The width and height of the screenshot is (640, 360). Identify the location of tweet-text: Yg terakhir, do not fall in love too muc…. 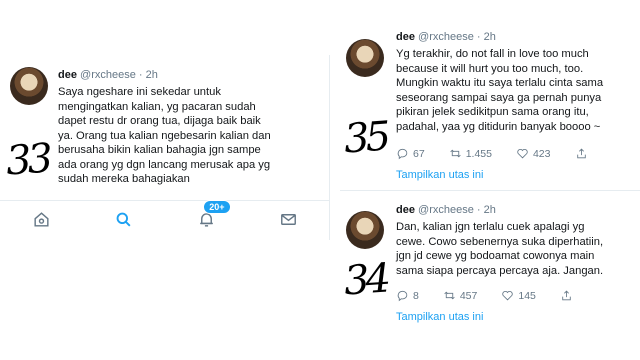
(500, 90).